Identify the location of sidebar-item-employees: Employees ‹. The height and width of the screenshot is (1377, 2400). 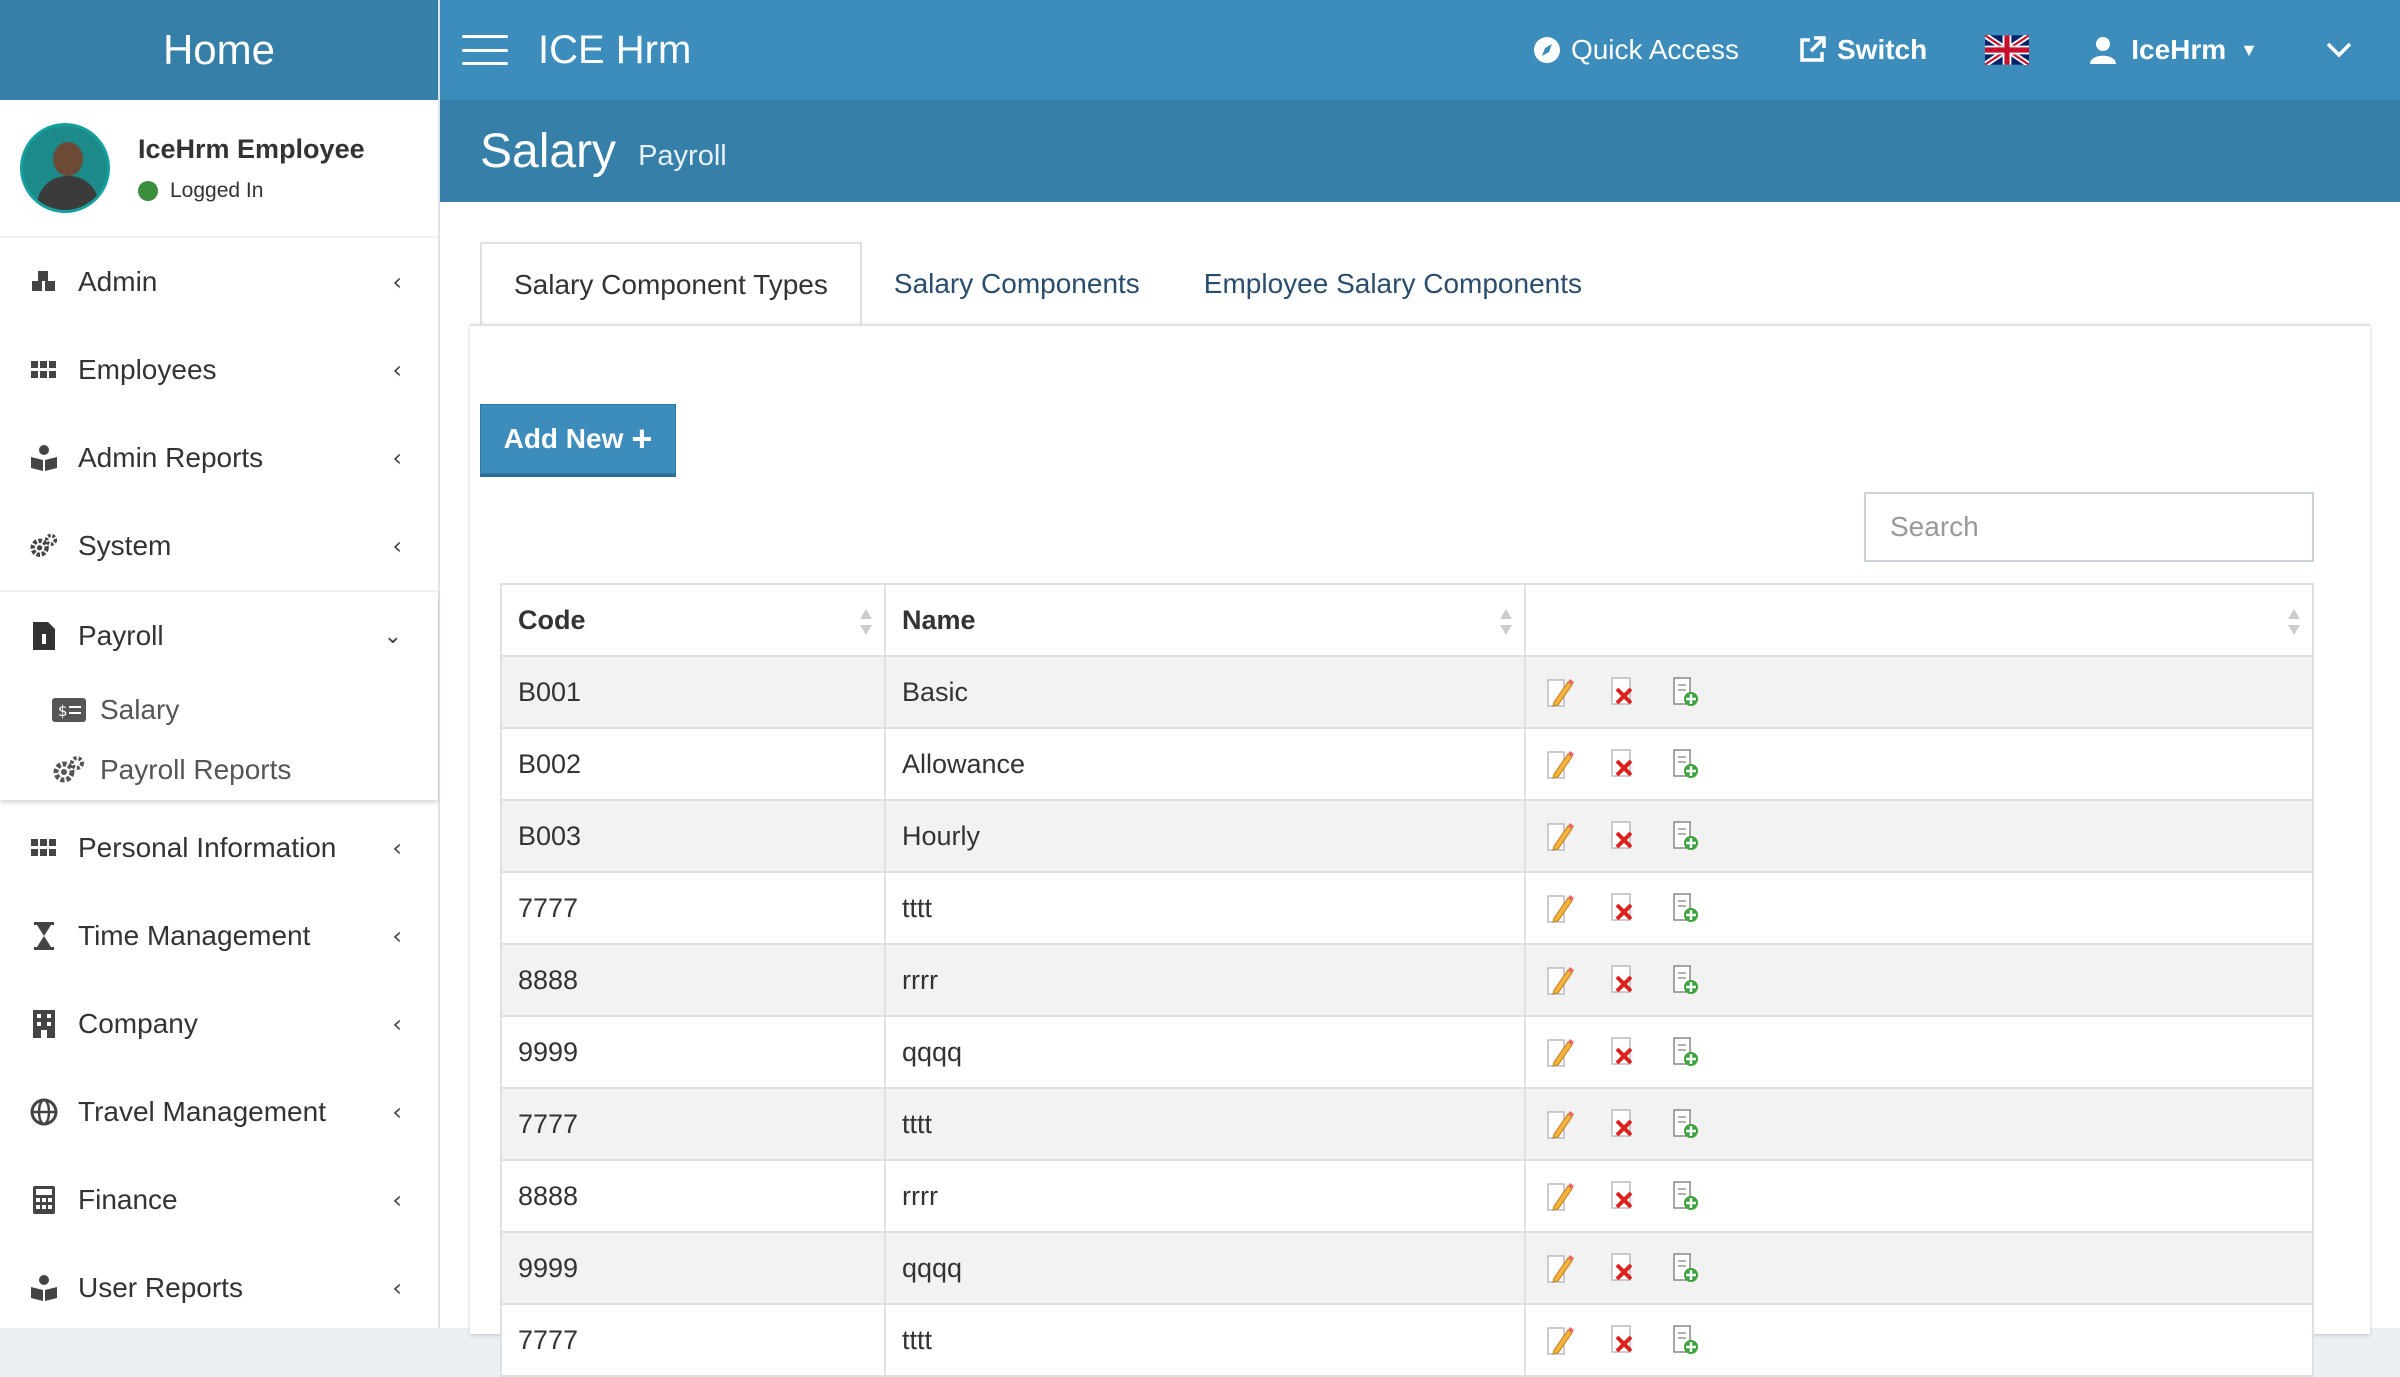
(219, 370).